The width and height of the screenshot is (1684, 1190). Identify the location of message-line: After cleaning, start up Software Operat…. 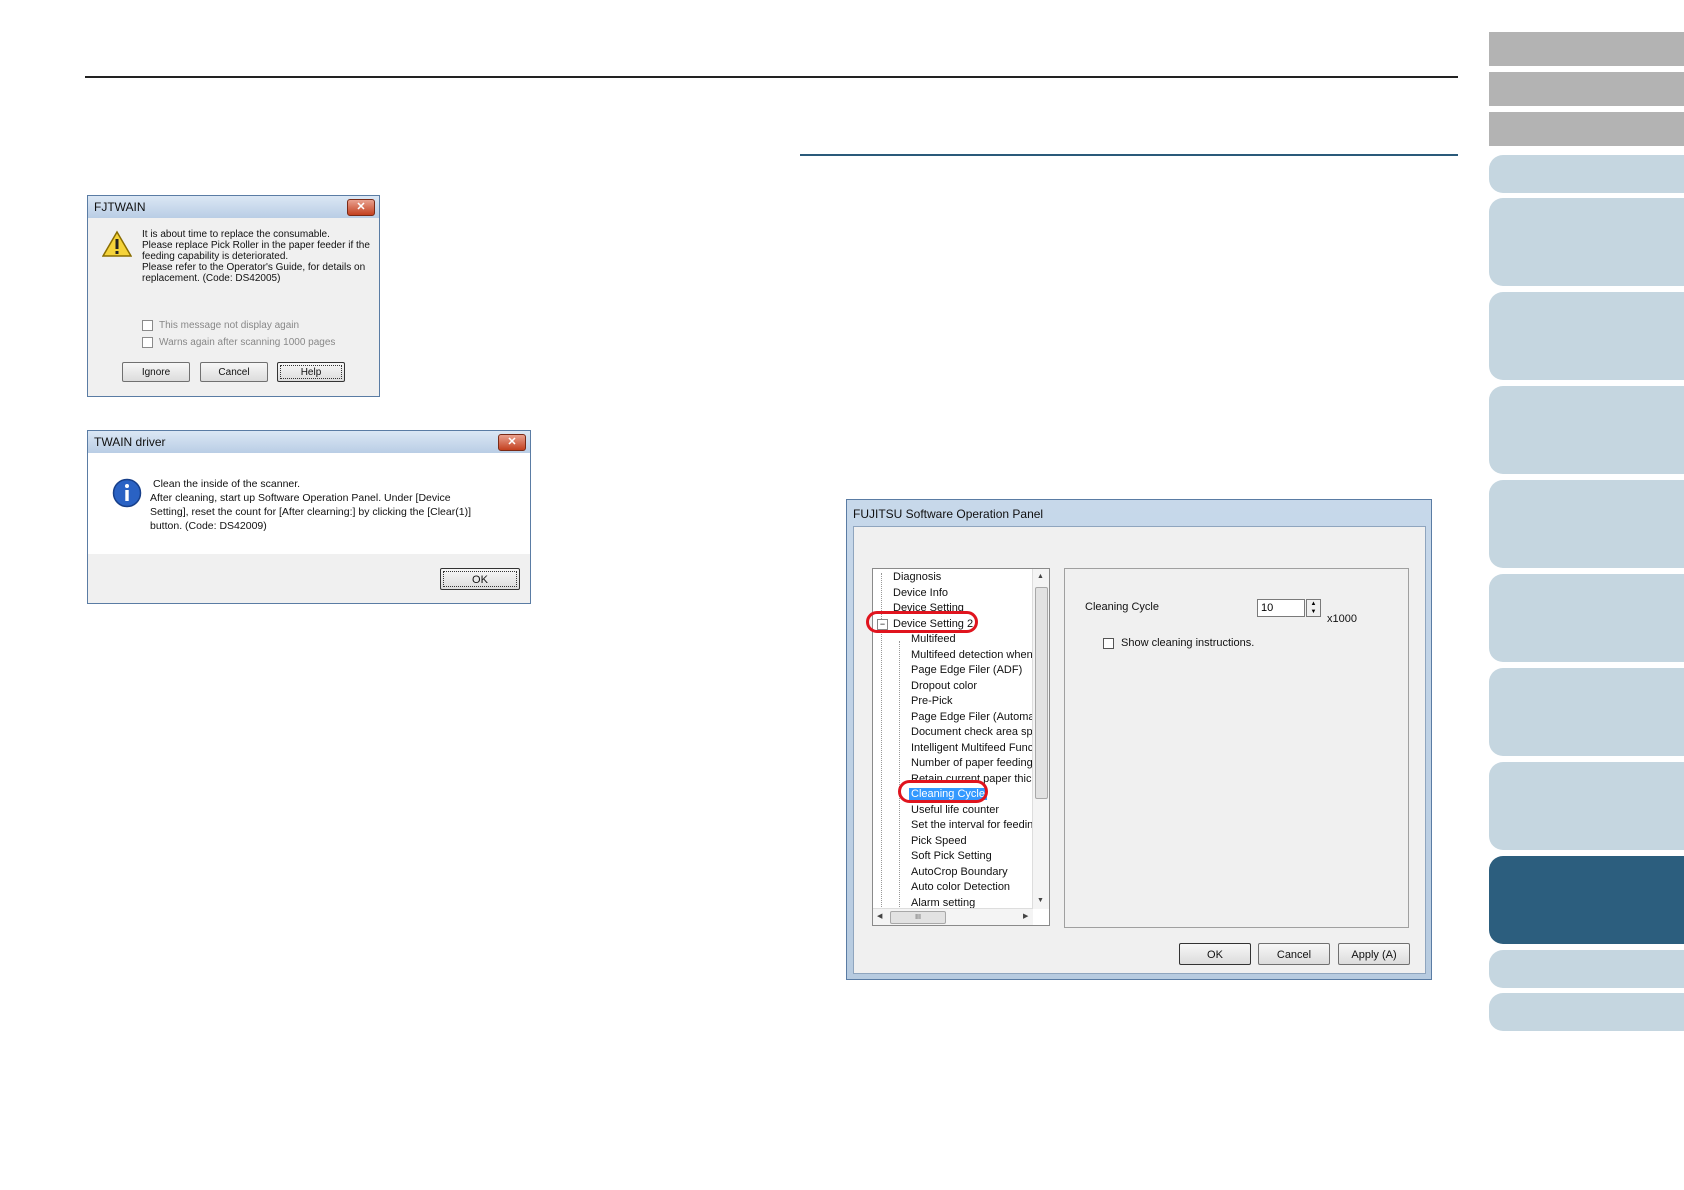
(300, 498).